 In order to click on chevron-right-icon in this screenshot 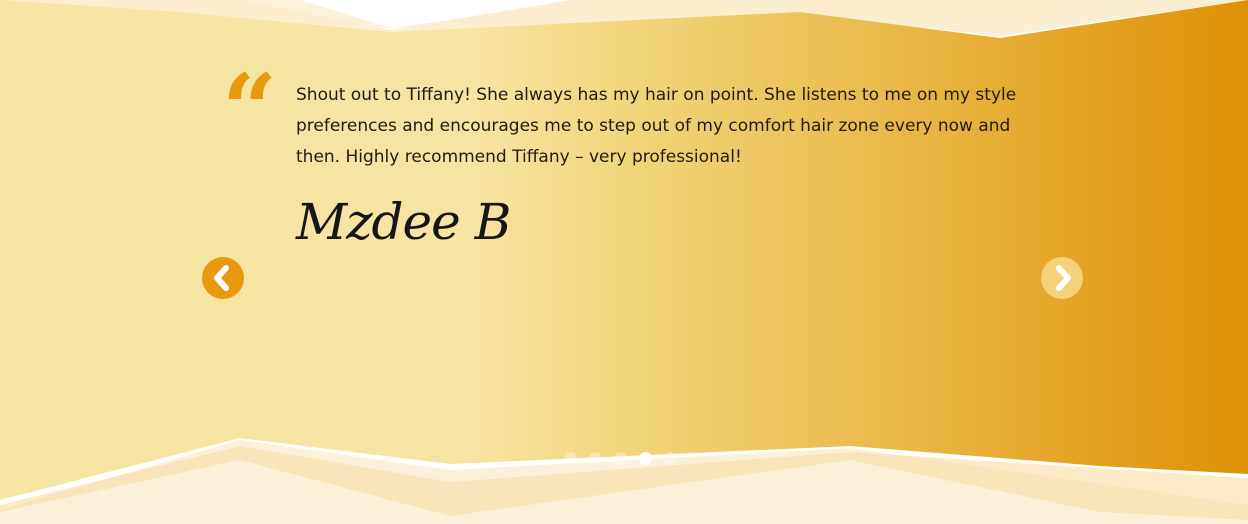, I will do `click(1063, 278)`.